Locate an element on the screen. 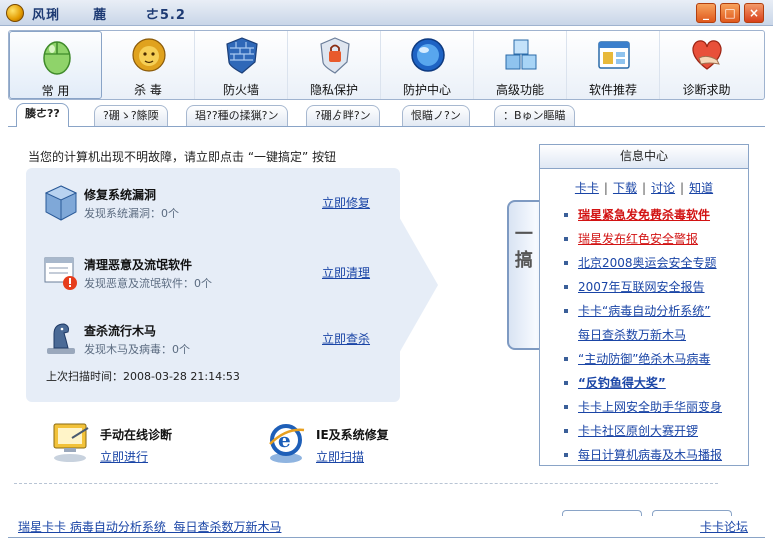  close-button: × is located at coordinates (754, 13).